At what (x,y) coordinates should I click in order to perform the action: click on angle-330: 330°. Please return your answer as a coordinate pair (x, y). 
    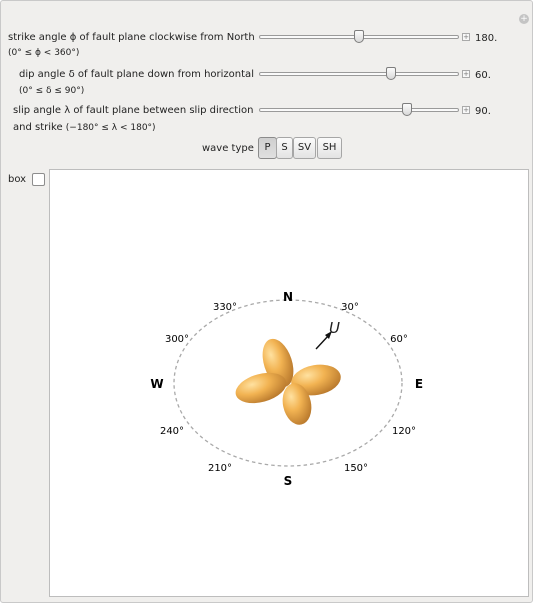
    Looking at the image, I should click on (225, 307).